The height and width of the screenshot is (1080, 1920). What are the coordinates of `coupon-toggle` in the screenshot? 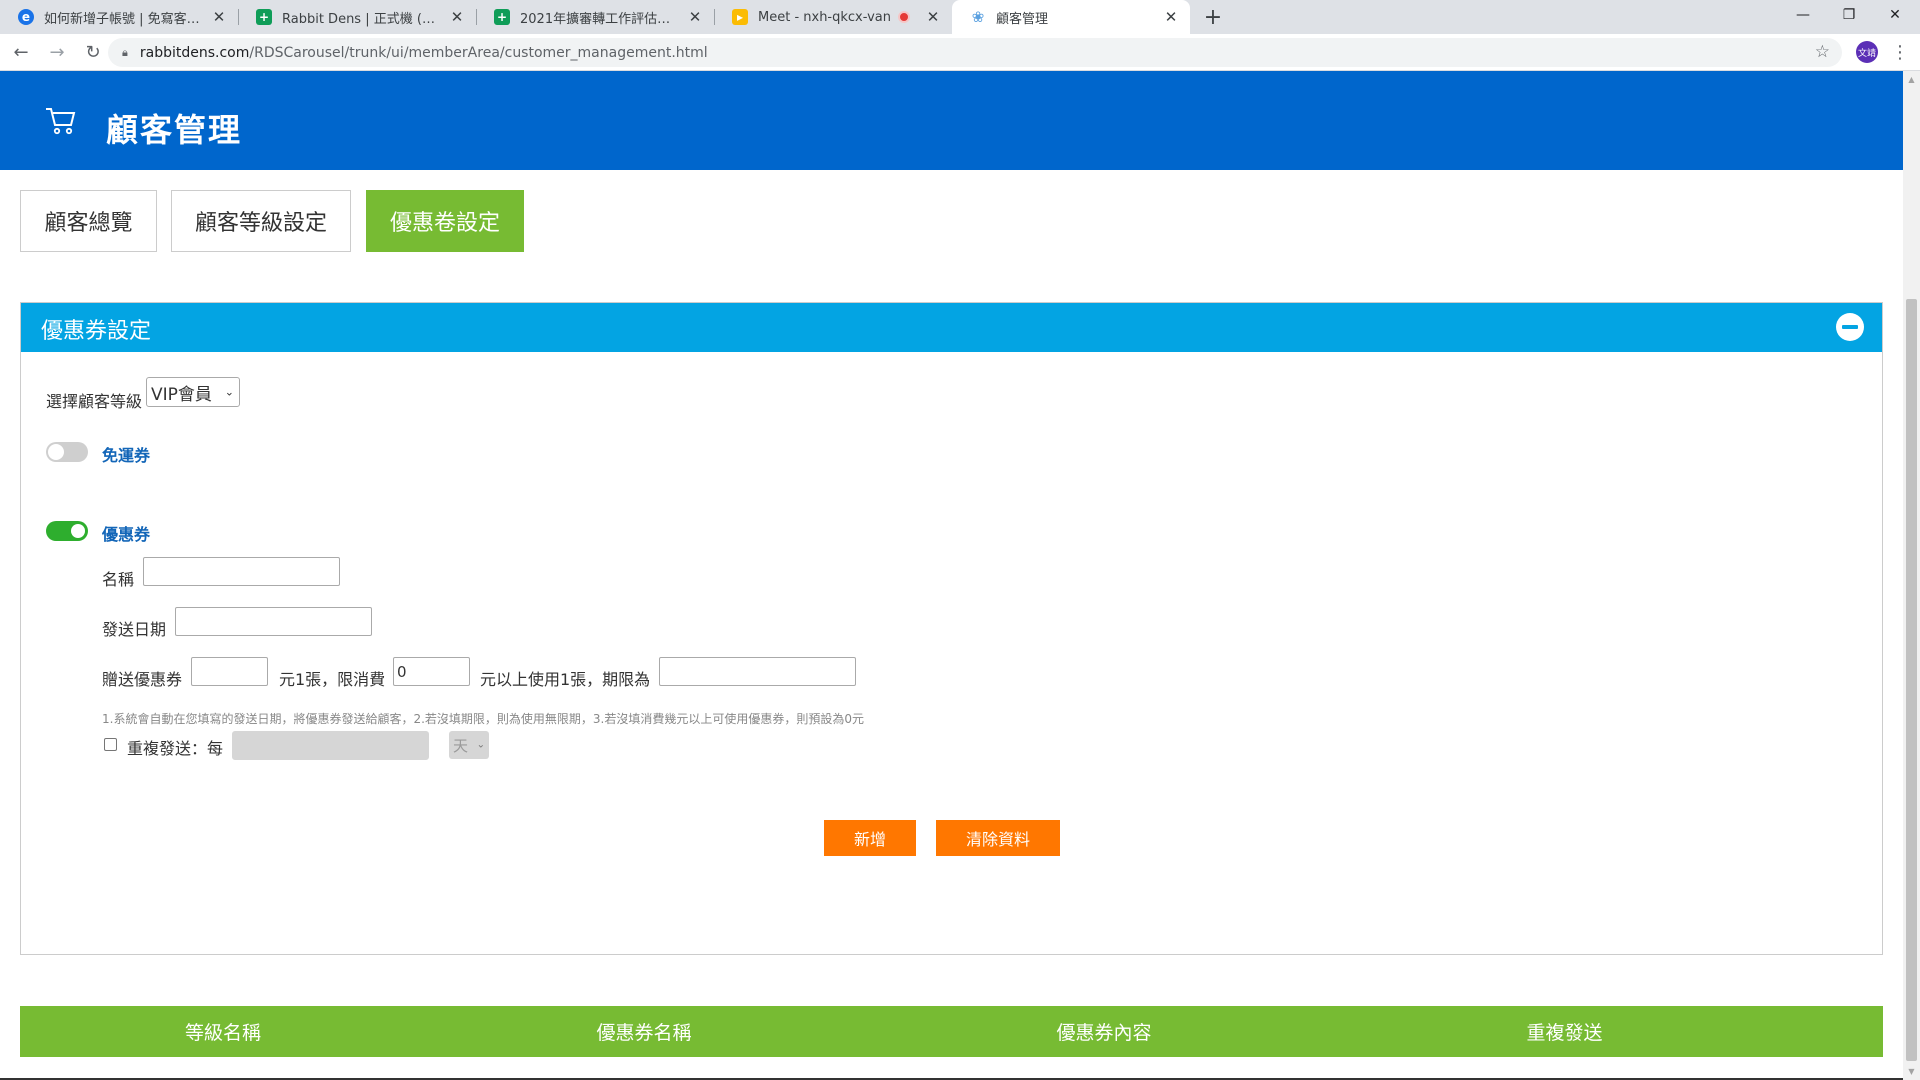 It's located at (67, 531).